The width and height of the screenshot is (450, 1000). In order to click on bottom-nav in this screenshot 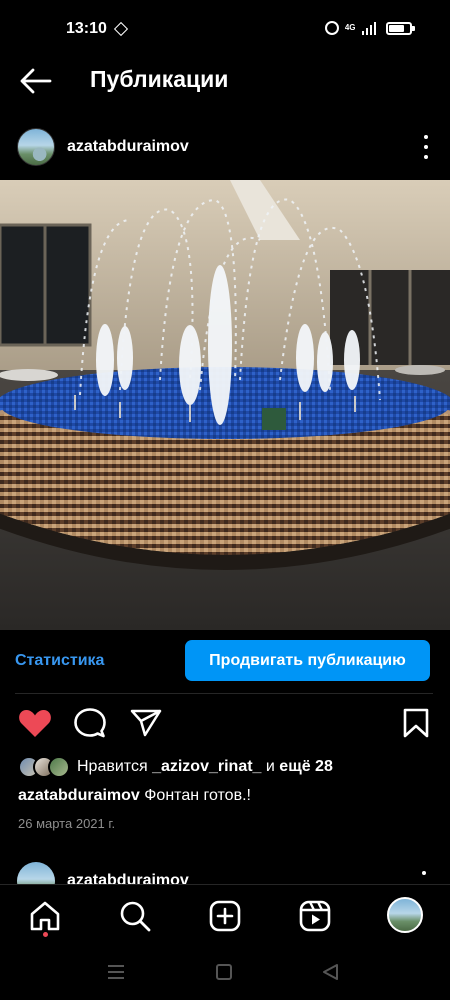, I will do `click(225, 915)`.